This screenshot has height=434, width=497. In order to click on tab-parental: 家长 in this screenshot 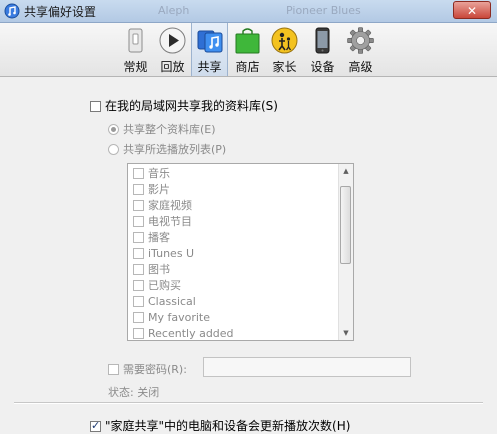, I will do `click(284, 49)`.